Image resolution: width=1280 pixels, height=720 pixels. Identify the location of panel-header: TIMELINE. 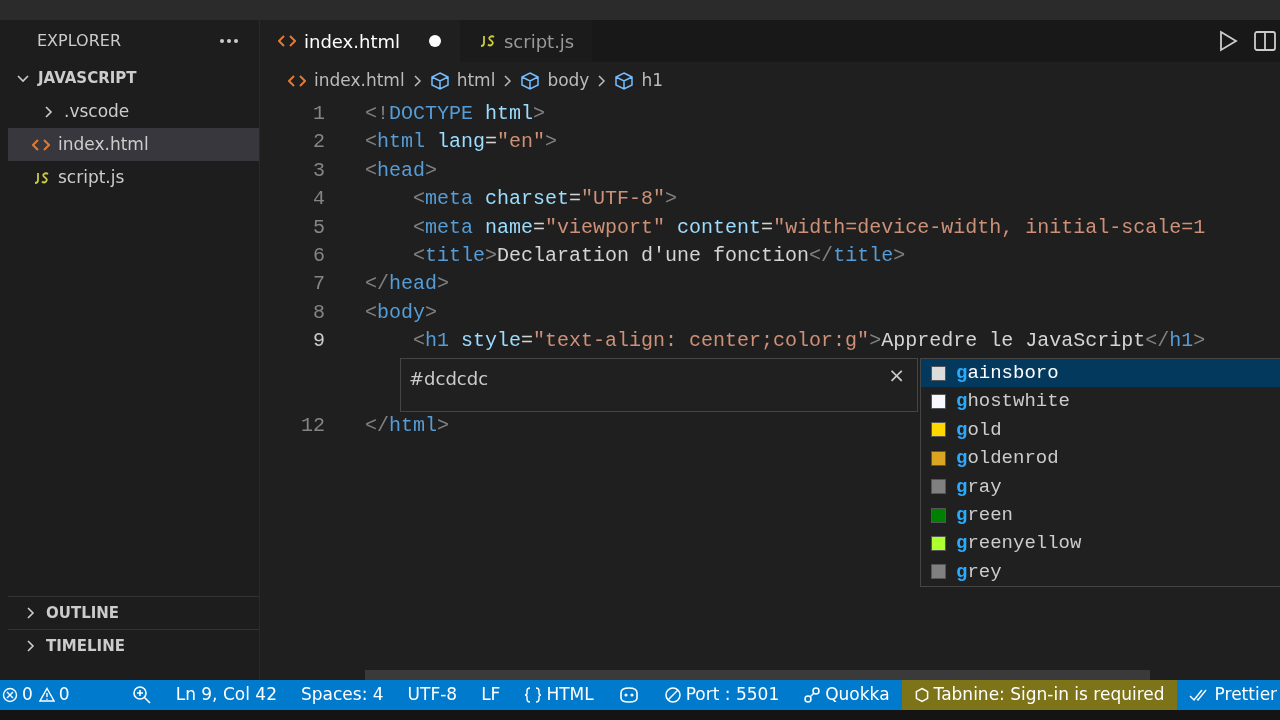
(133, 645).